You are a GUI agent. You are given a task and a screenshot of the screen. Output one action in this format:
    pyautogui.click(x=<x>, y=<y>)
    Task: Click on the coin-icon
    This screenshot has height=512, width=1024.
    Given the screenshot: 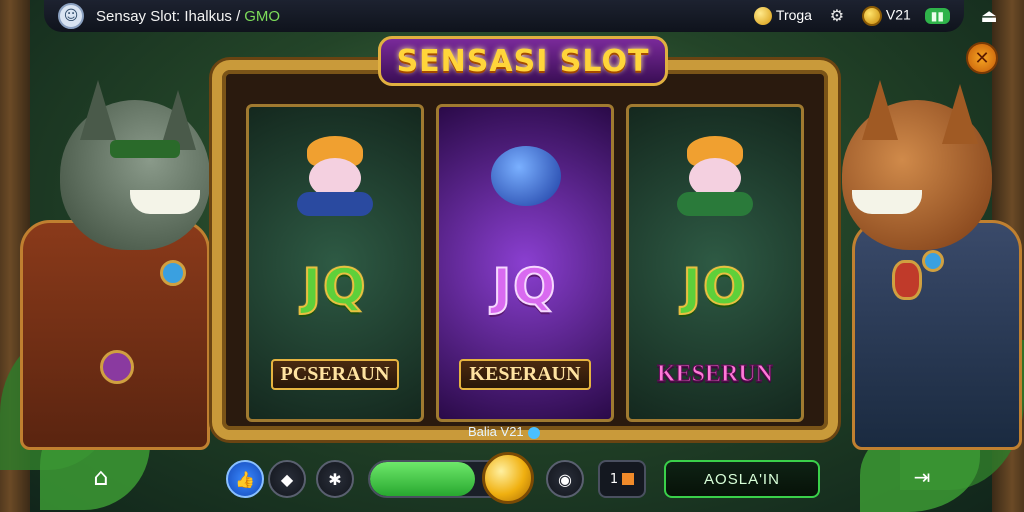 What is the action you would take?
    pyautogui.click(x=871, y=16)
    